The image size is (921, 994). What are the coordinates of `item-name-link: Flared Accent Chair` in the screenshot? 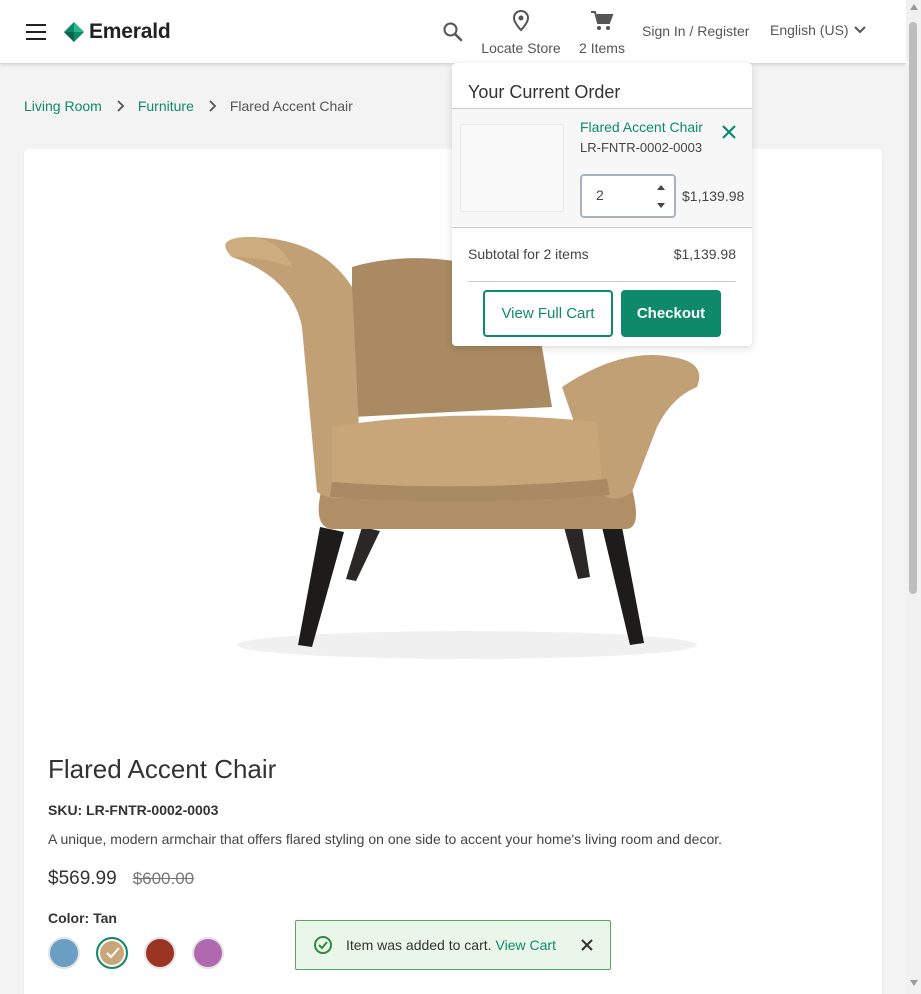 It's located at (641, 127).